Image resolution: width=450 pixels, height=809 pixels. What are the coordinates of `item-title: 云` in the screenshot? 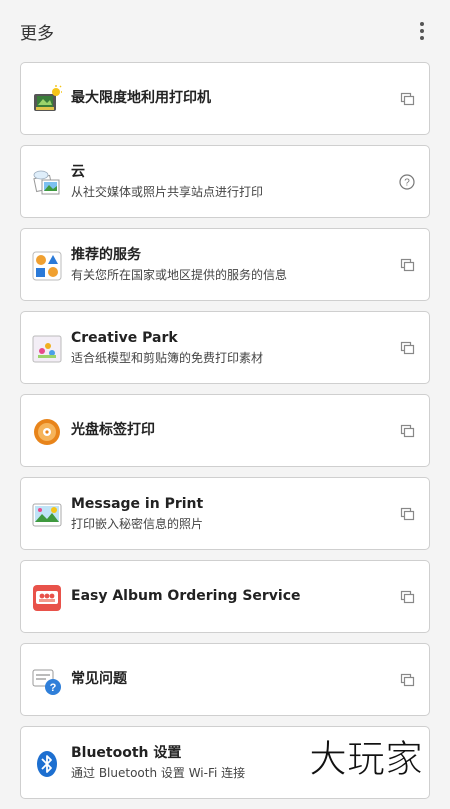 It's located at (78, 171).